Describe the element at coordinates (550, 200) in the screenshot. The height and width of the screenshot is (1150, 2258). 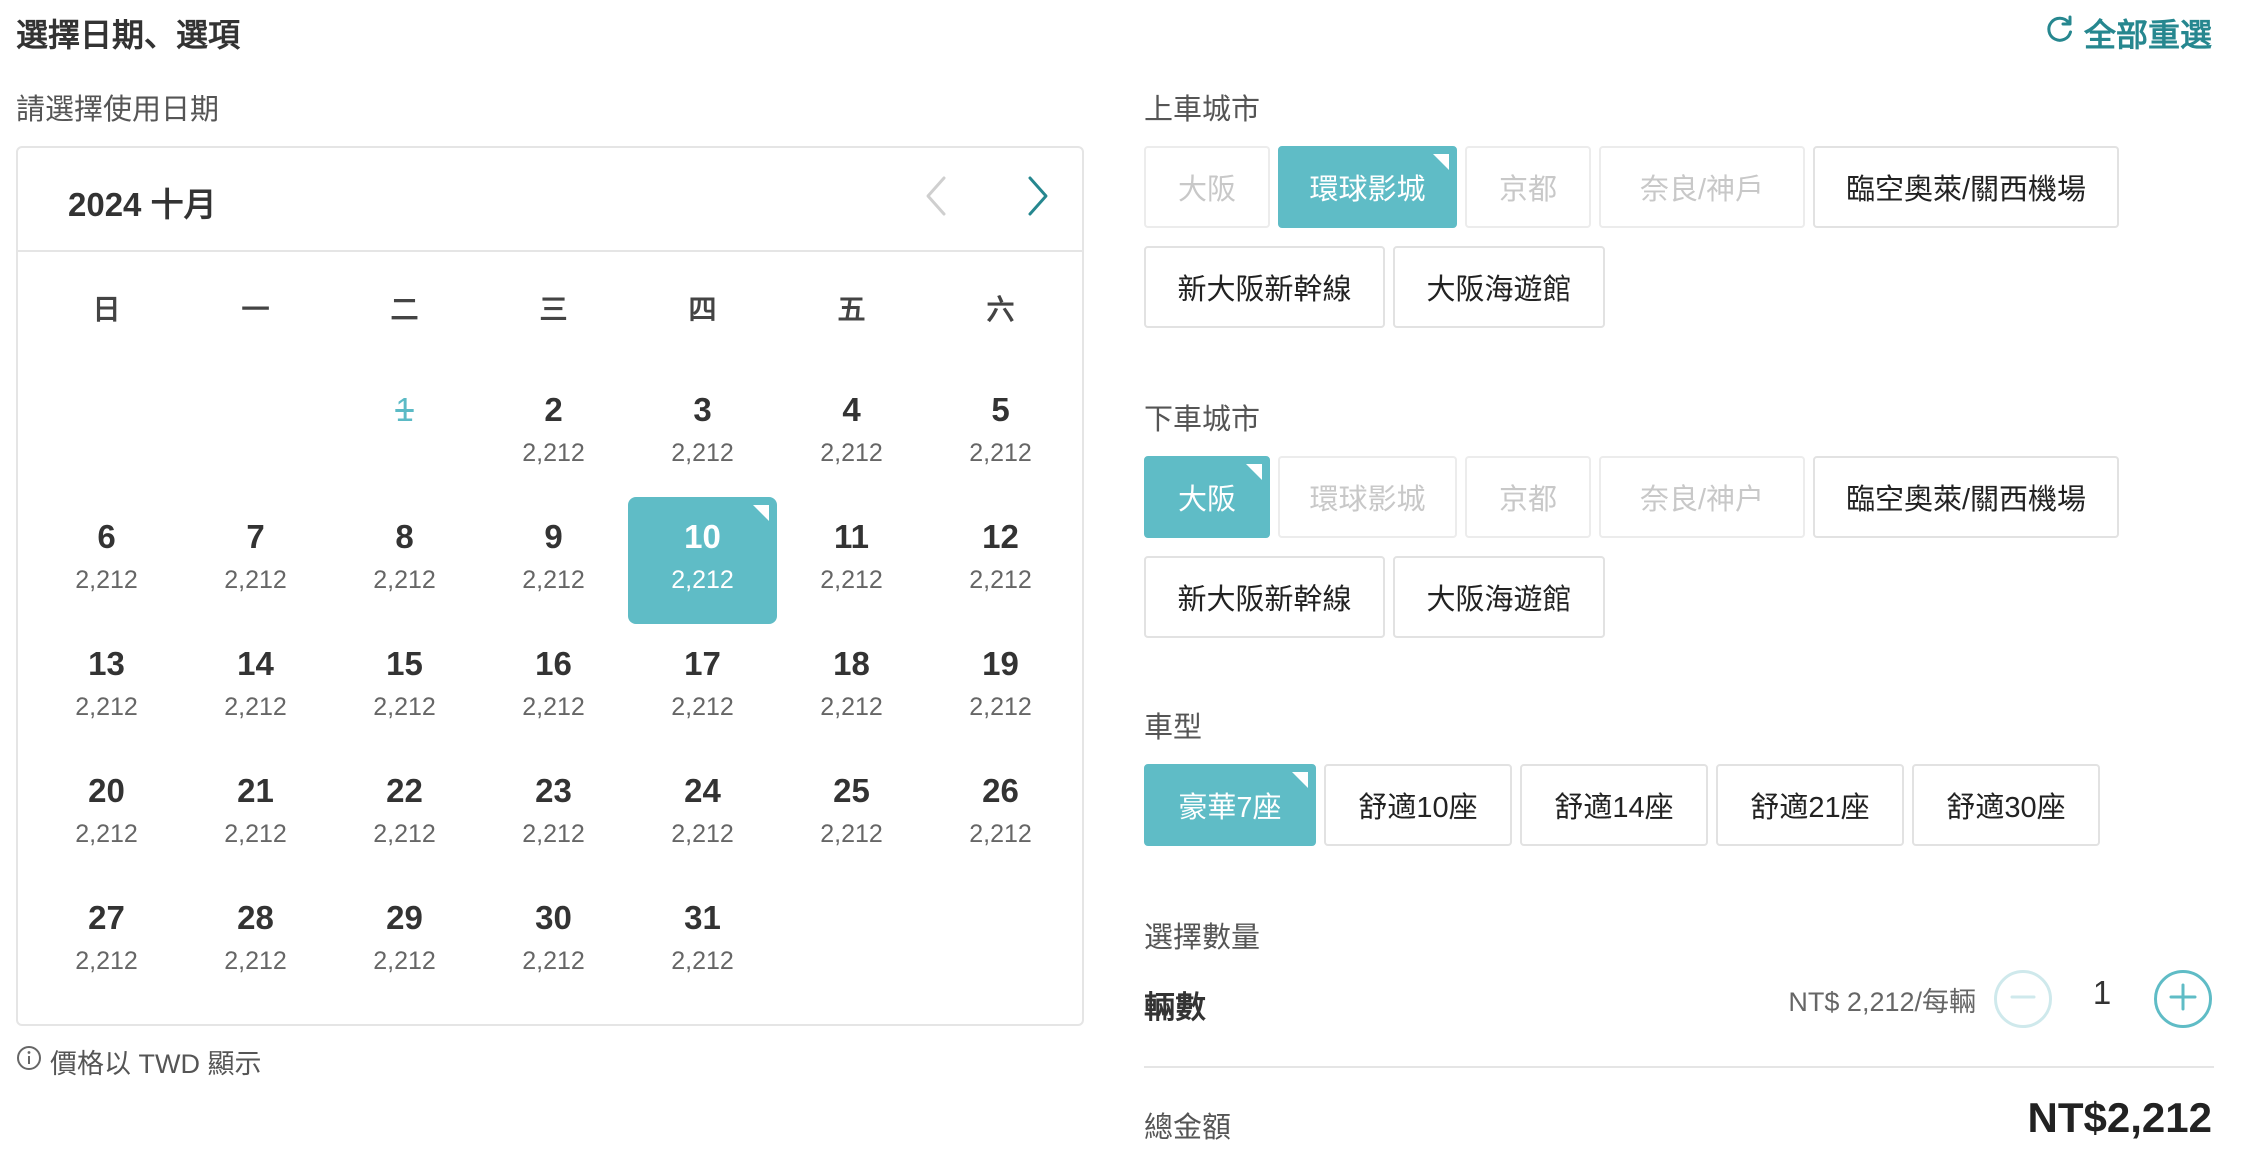
I see `calendar-header: 2024 十月` at that location.